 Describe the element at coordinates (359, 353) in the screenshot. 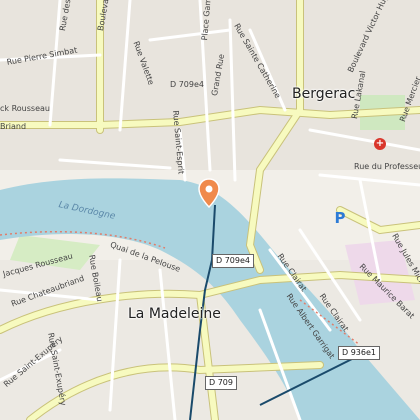

I see `road-shield-d936e1: D 936e1` at that location.